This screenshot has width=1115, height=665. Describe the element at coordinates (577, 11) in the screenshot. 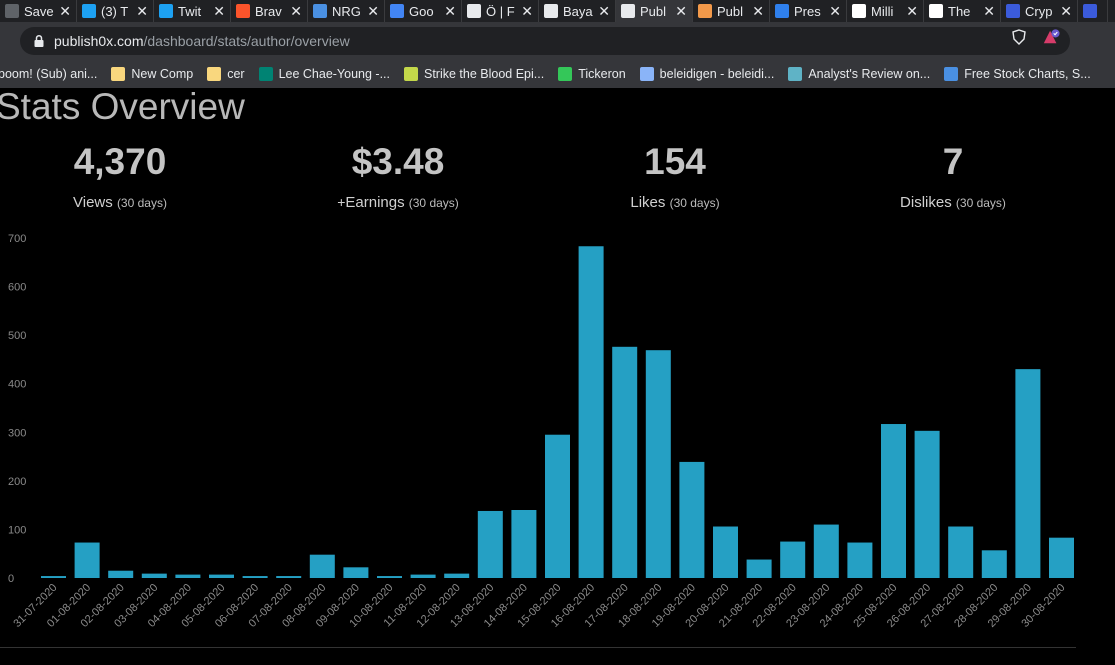

I see `browser-tab: Baya ✕` at that location.